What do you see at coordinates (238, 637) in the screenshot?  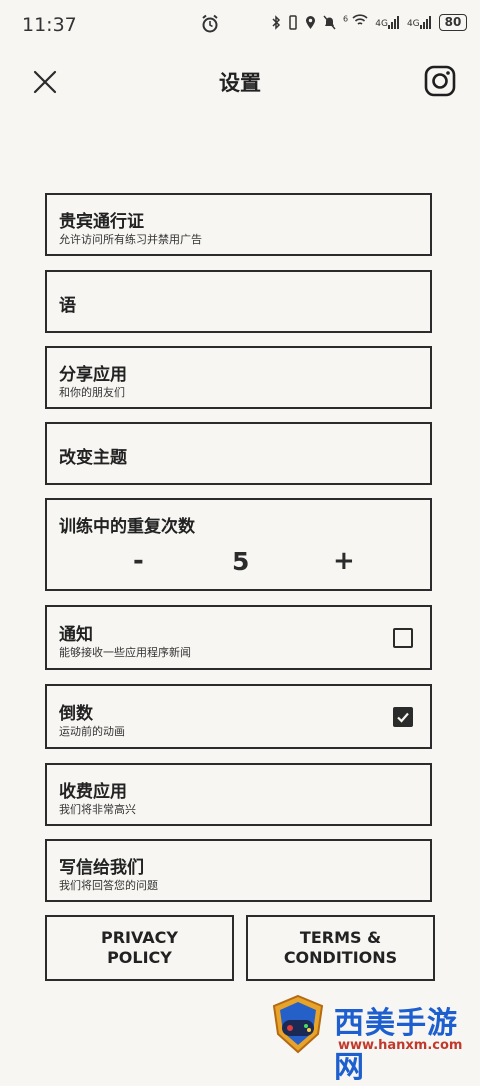 I see `notifications-item: 通知 能够接收一些应用程序新闻` at bounding box center [238, 637].